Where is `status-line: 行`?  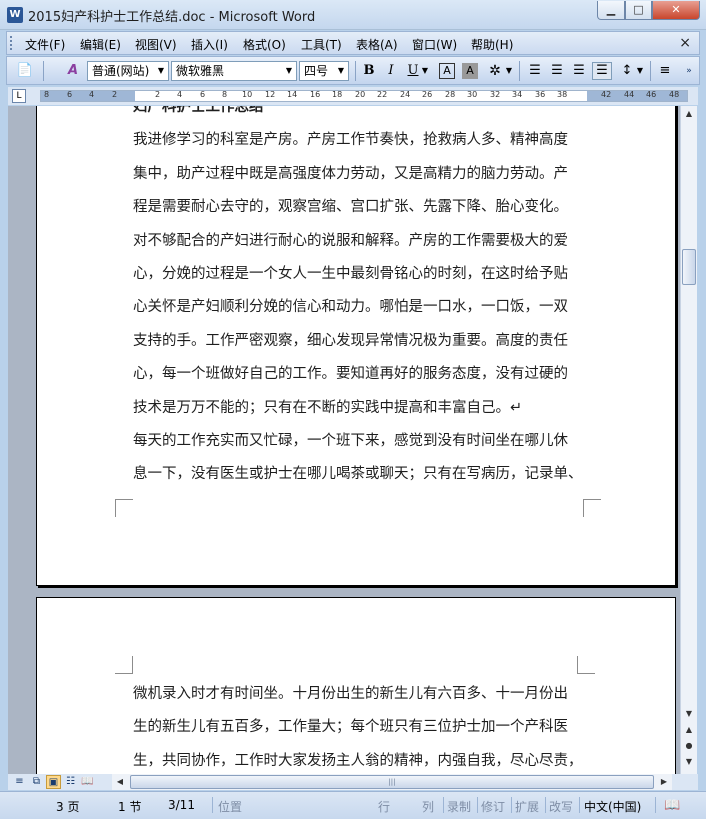 status-line: 行 is located at coordinates (384, 807).